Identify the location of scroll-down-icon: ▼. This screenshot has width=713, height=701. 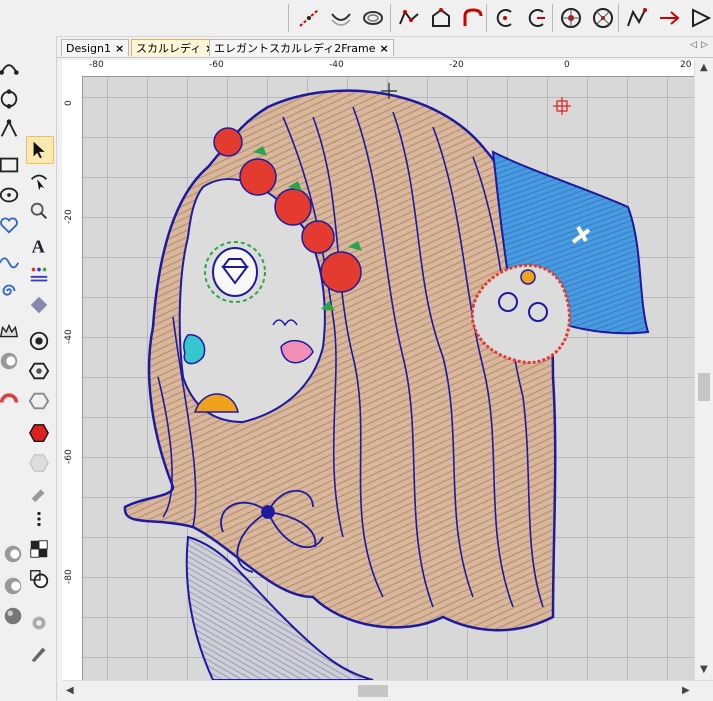
(704, 669).